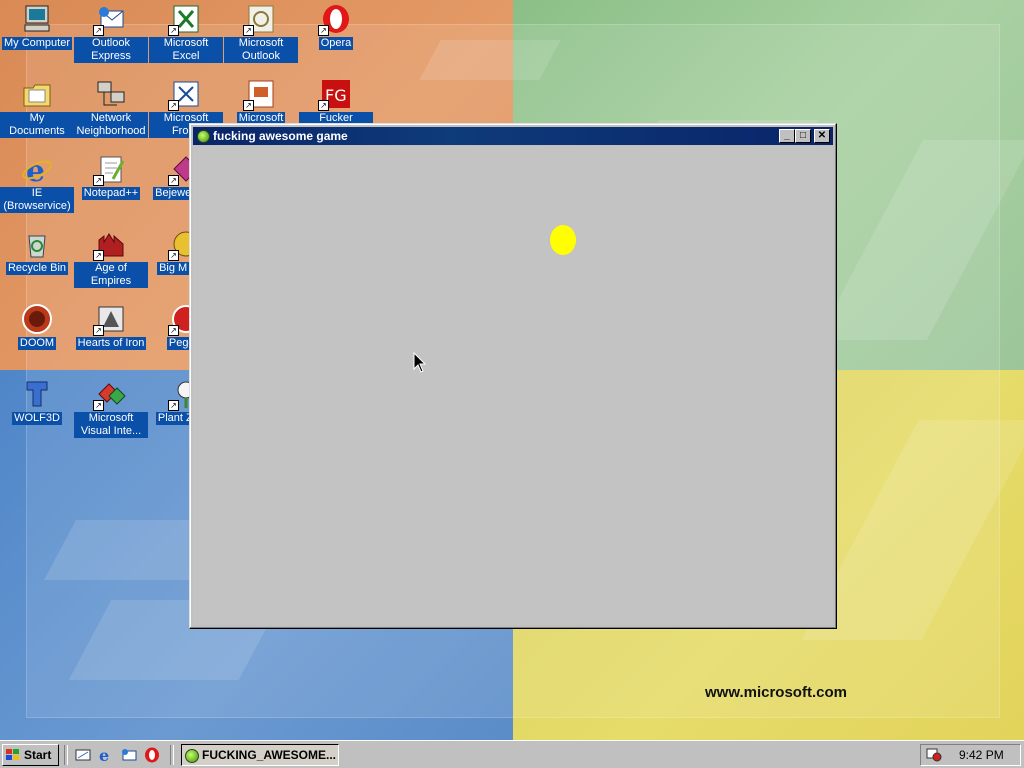  What do you see at coordinates (111, 125) in the screenshot?
I see `desktop-icon-label: Network Neighborhood` at bounding box center [111, 125].